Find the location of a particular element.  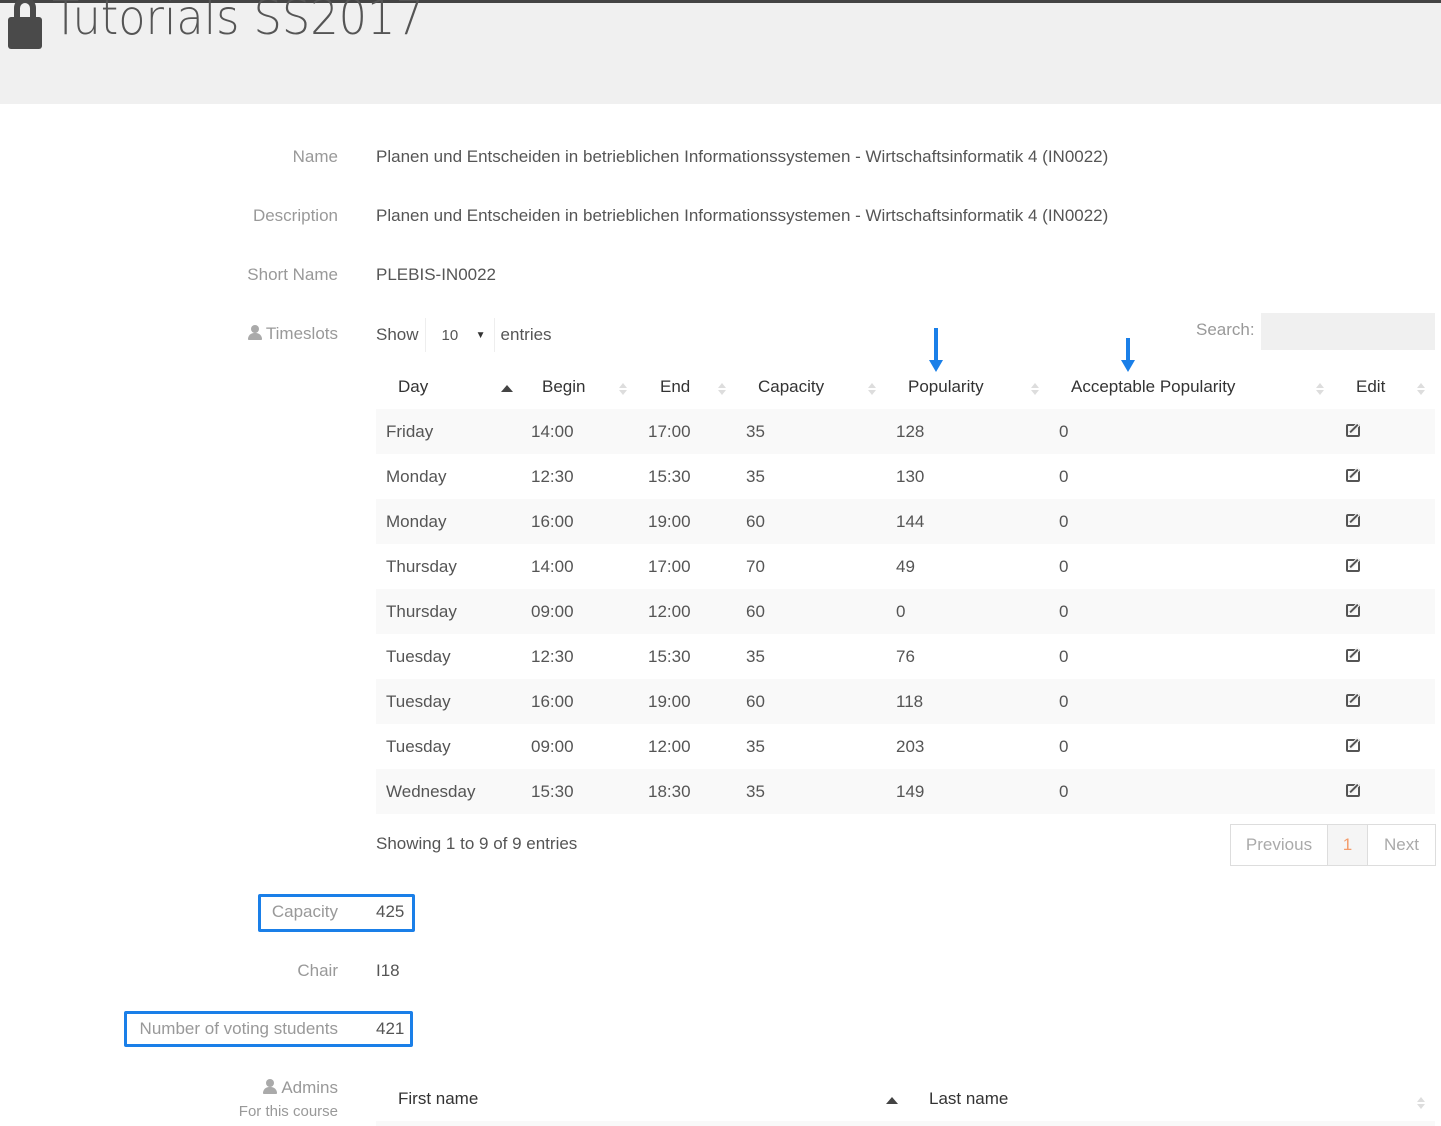

column-header-acceptable-popularity: Acceptable Popularity is located at coordinates (1191, 387).